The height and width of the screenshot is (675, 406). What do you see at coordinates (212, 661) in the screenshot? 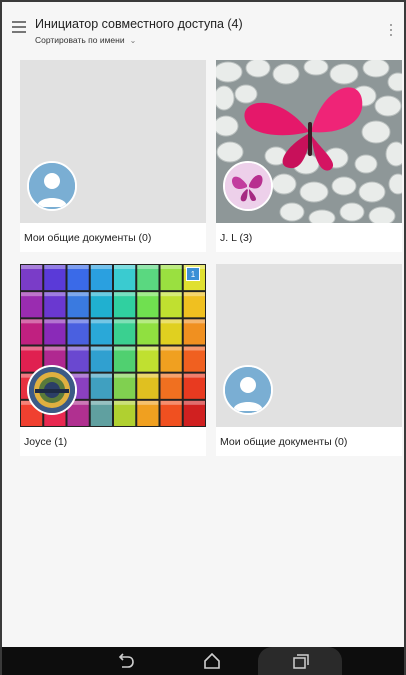
I see `home-icon` at bounding box center [212, 661].